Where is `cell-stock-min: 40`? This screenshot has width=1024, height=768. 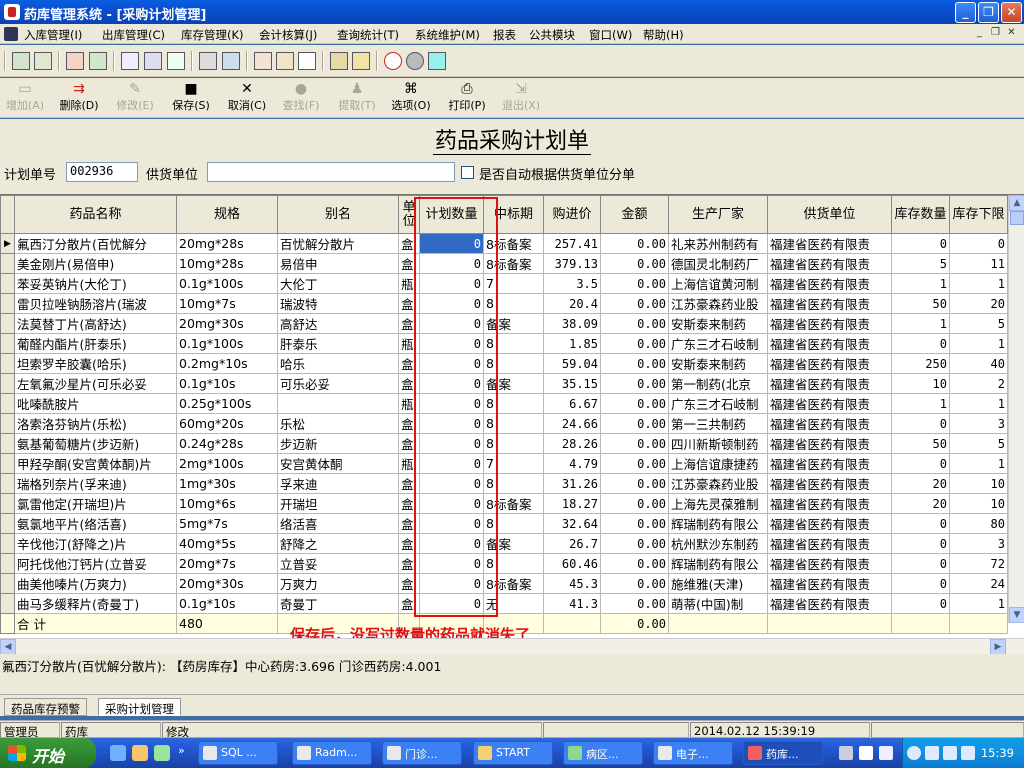
cell-stock-min: 40 is located at coordinates (978, 363).